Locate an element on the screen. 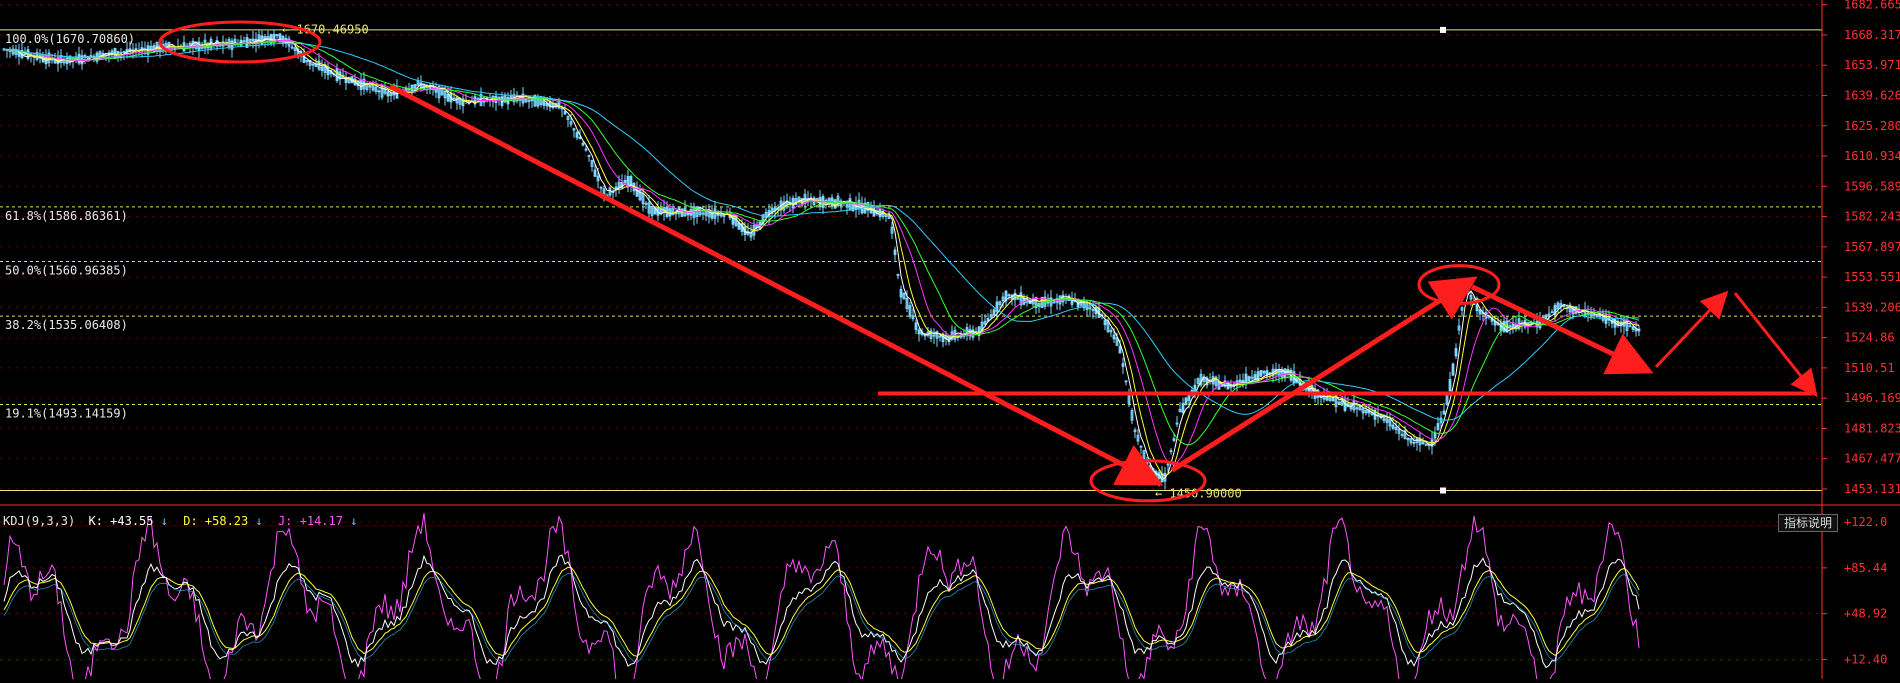  high-price-label: ← 1670.46950 is located at coordinates (325, 29).